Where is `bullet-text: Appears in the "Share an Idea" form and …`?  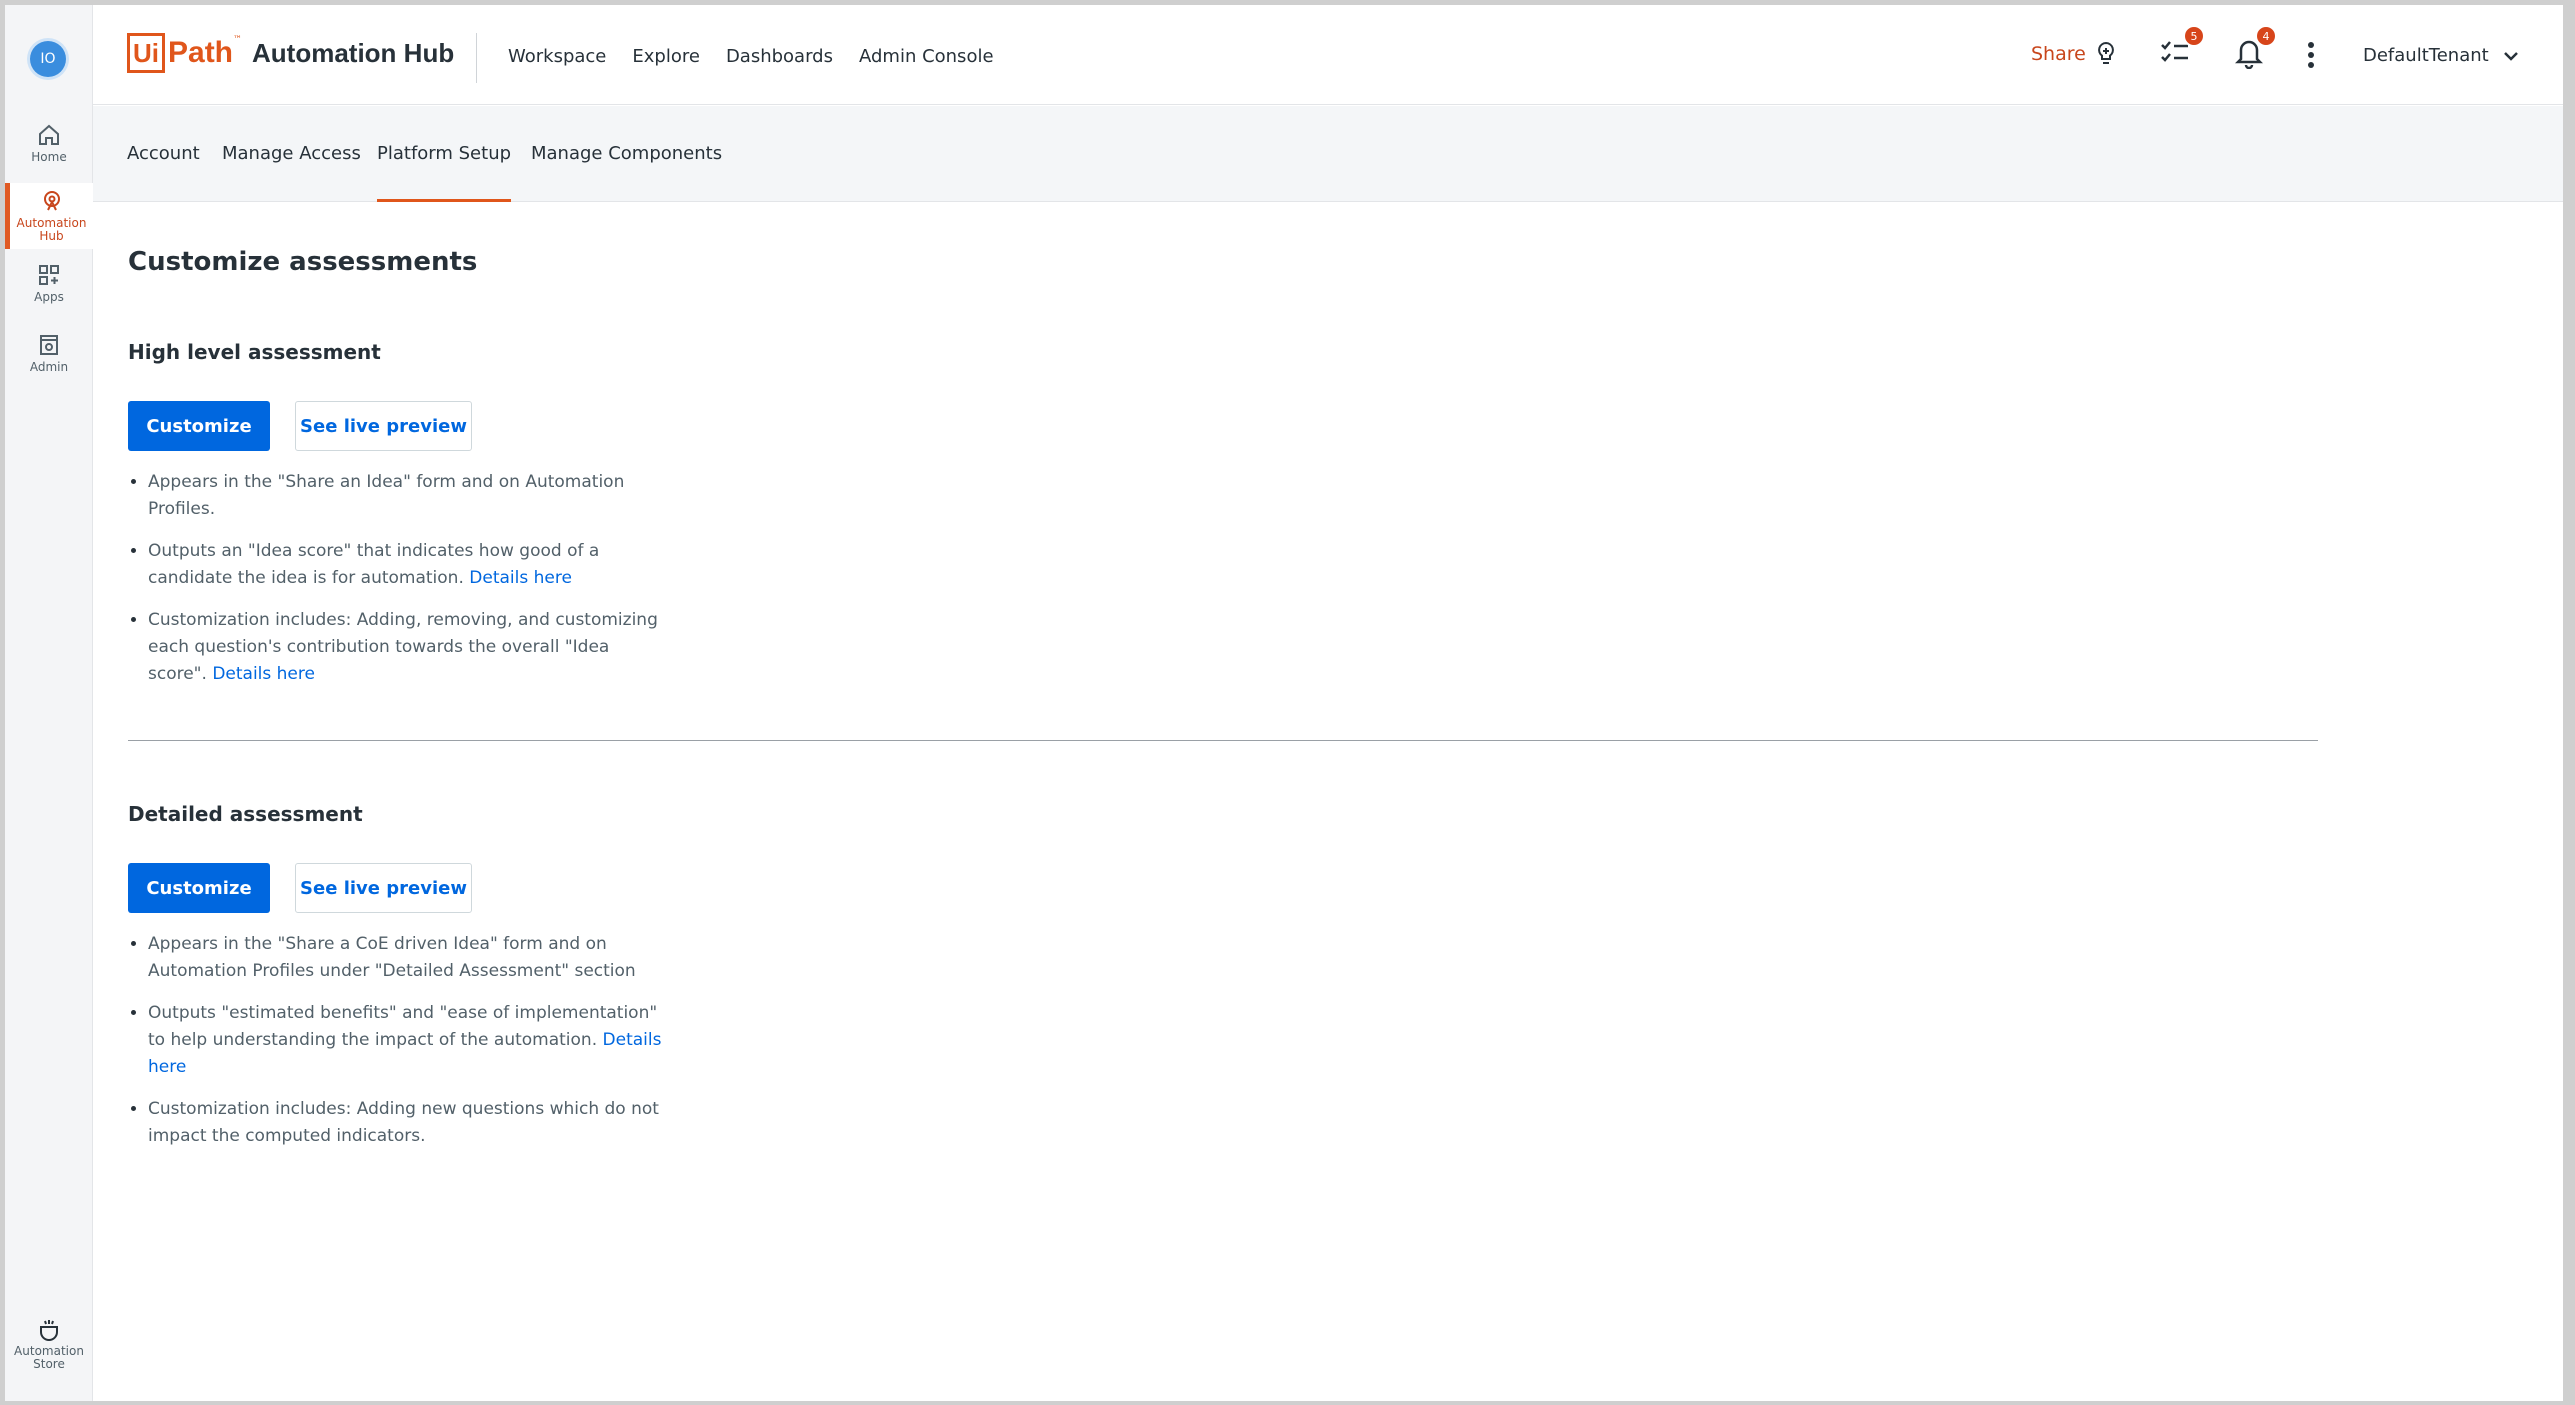 bullet-text: Appears in the "Share an Idea" form and … is located at coordinates (386, 495).